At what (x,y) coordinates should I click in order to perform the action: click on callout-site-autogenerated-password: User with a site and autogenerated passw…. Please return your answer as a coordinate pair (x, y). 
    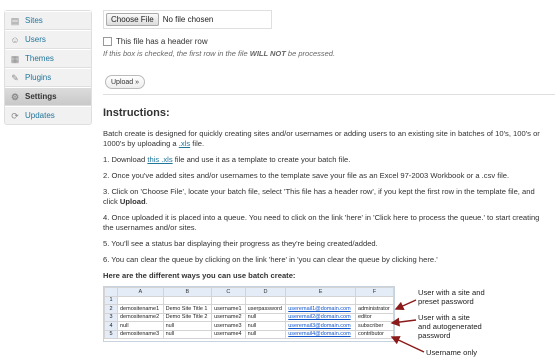
    Looking at the image, I should click on (450, 326).